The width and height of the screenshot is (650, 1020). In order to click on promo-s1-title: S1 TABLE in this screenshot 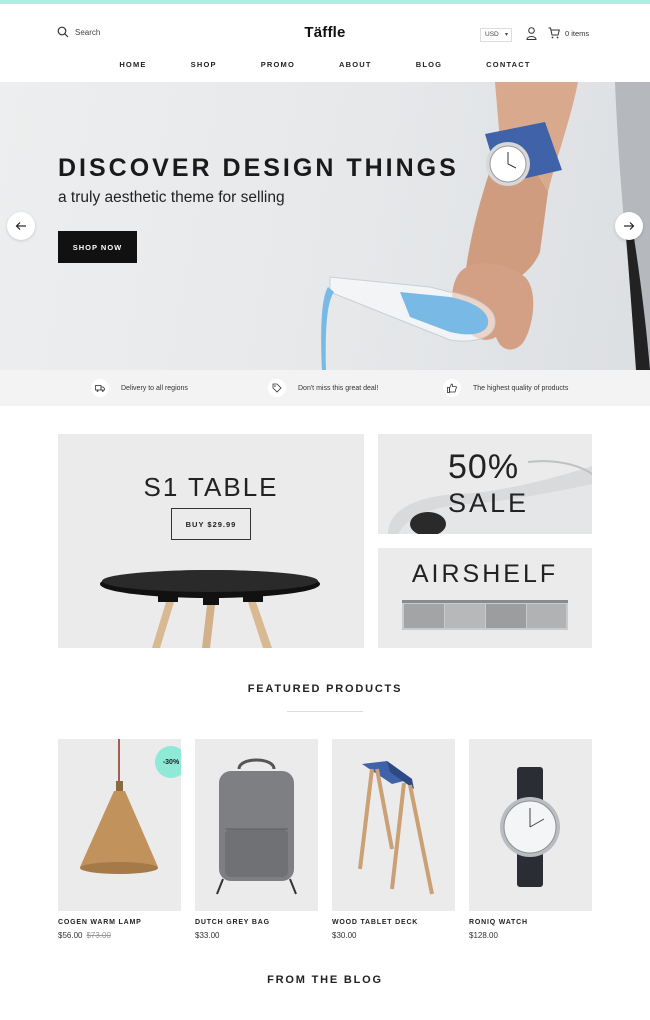, I will do `click(211, 487)`.